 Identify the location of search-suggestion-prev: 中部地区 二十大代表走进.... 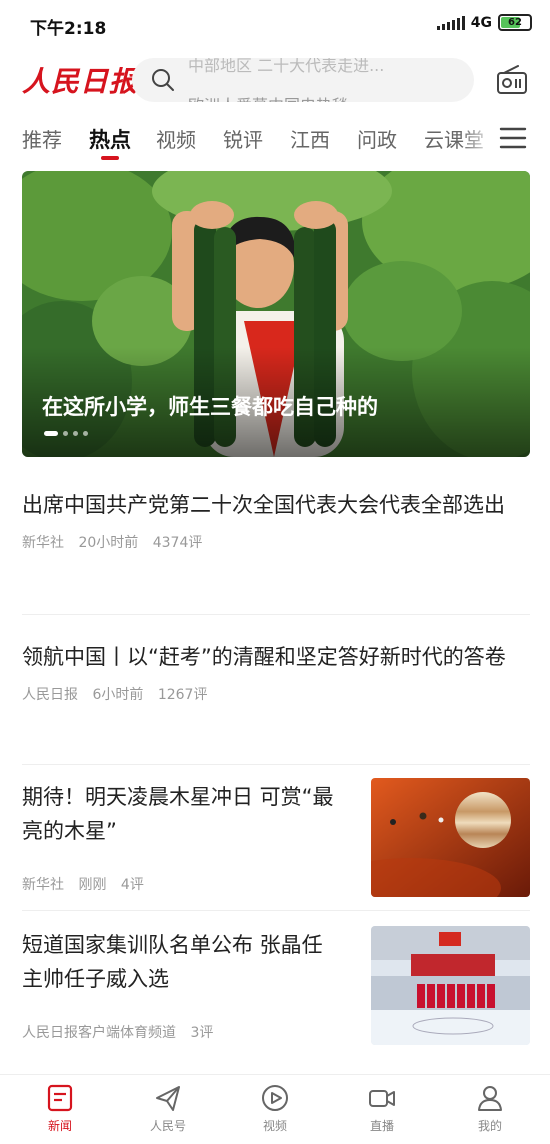
(286, 66).